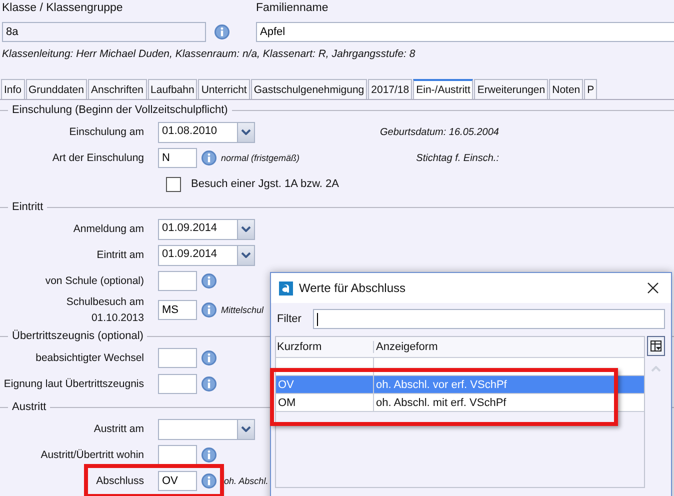 The height and width of the screenshot is (496, 674). What do you see at coordinates (286, 288) in the screenshot?
I see `app-logo-icon` at bounding box center [286, 288].